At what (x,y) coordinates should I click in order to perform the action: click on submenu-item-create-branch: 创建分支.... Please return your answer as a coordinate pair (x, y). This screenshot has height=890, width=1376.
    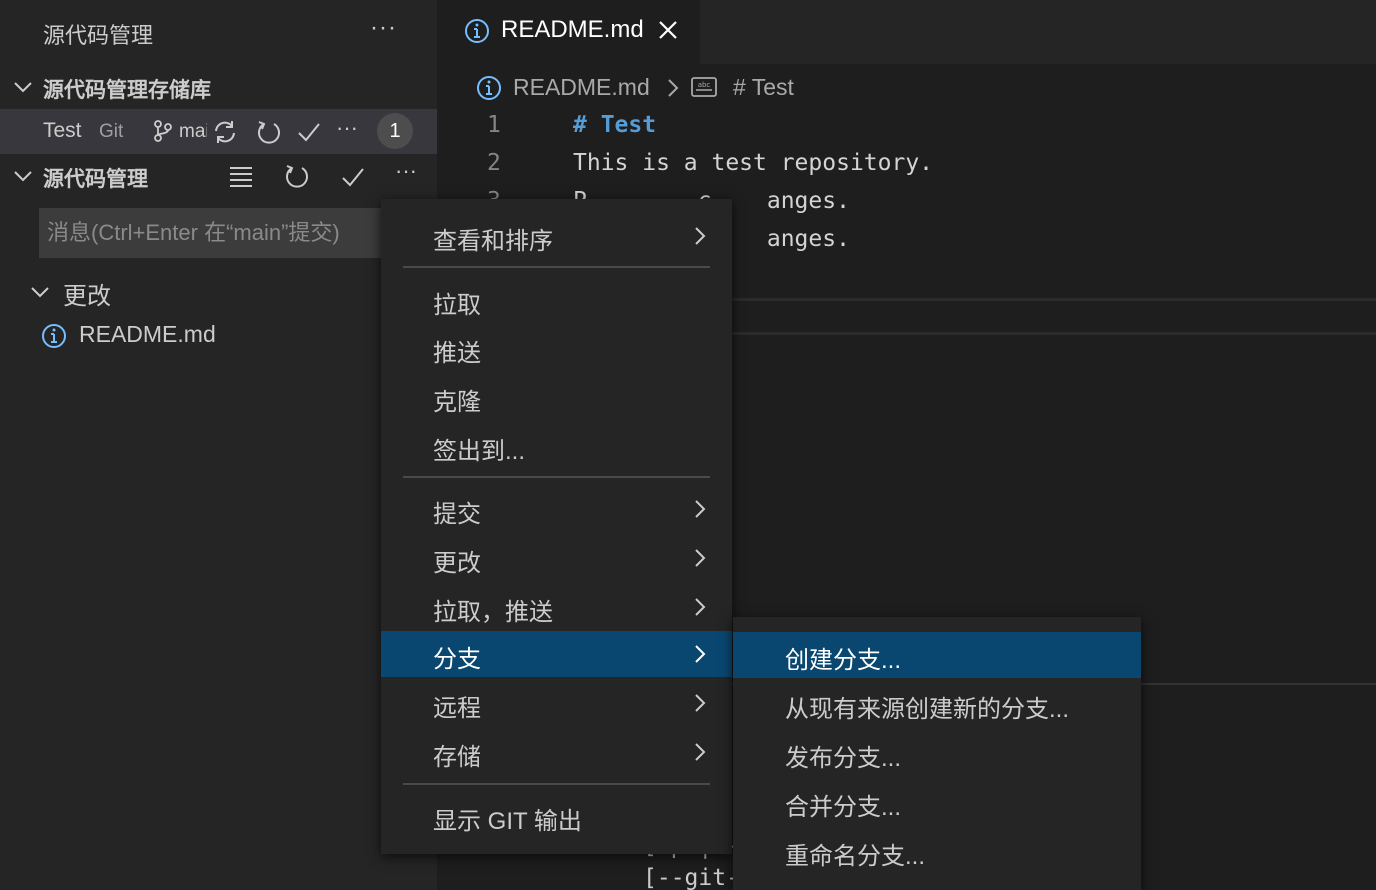
    Looking at the image, I should click on (937, 655).